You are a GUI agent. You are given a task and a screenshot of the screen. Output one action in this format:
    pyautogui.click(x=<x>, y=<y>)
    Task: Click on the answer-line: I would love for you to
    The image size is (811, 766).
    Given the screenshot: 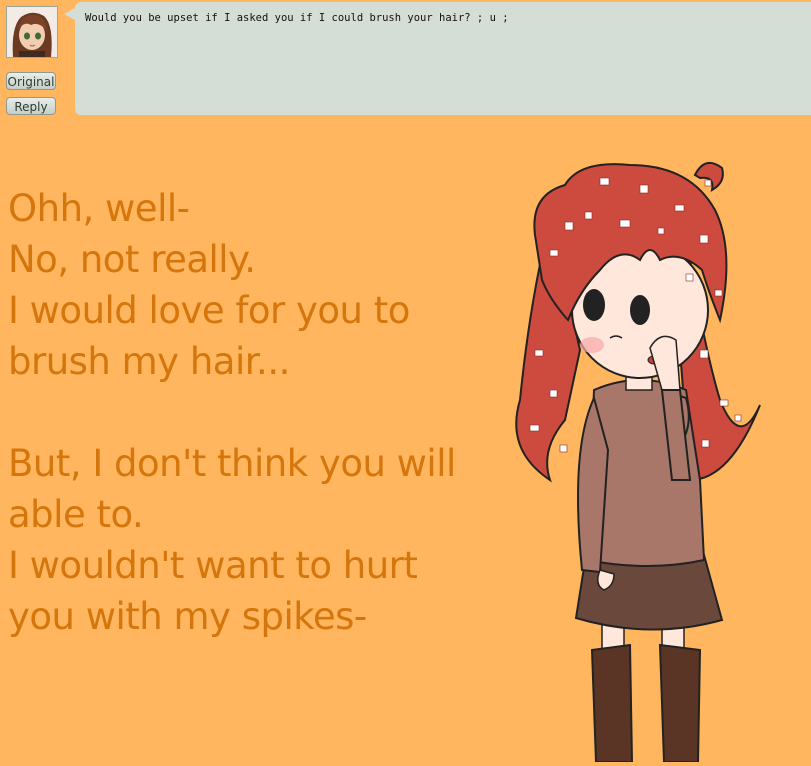 What is the action you would take?
    pyautogui.click(x=209, y=310)
    